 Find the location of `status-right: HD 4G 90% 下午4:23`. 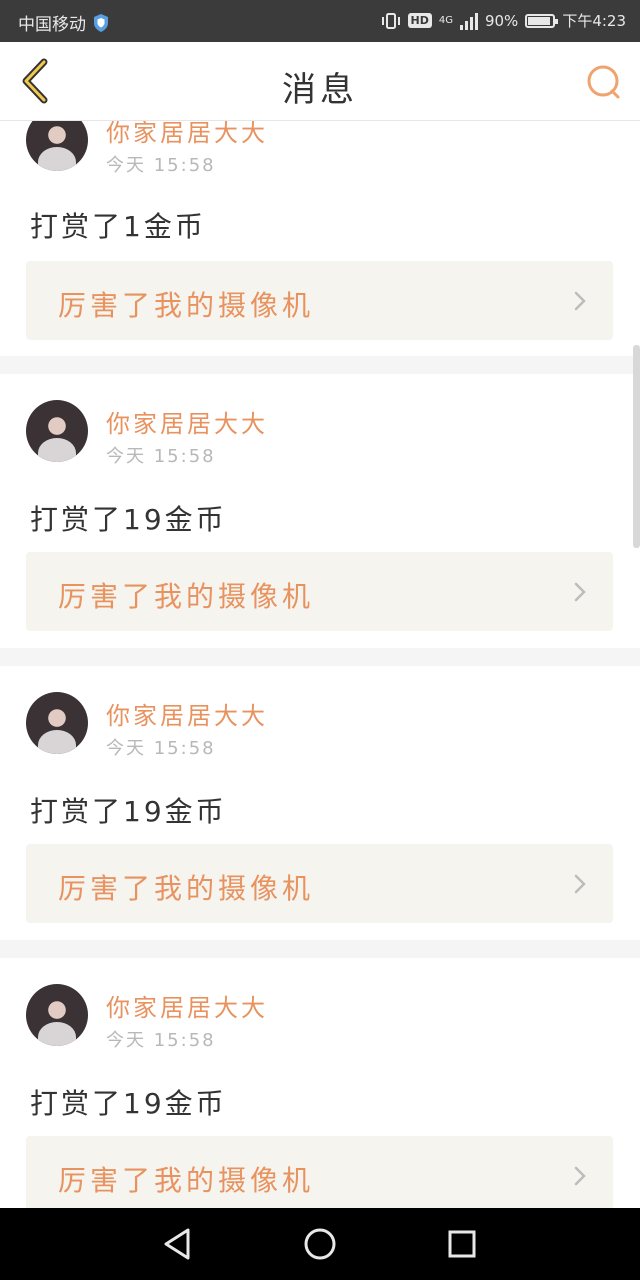

status-right: HD 4G 90% 下午4:23 is located at coordinates (503, 20).